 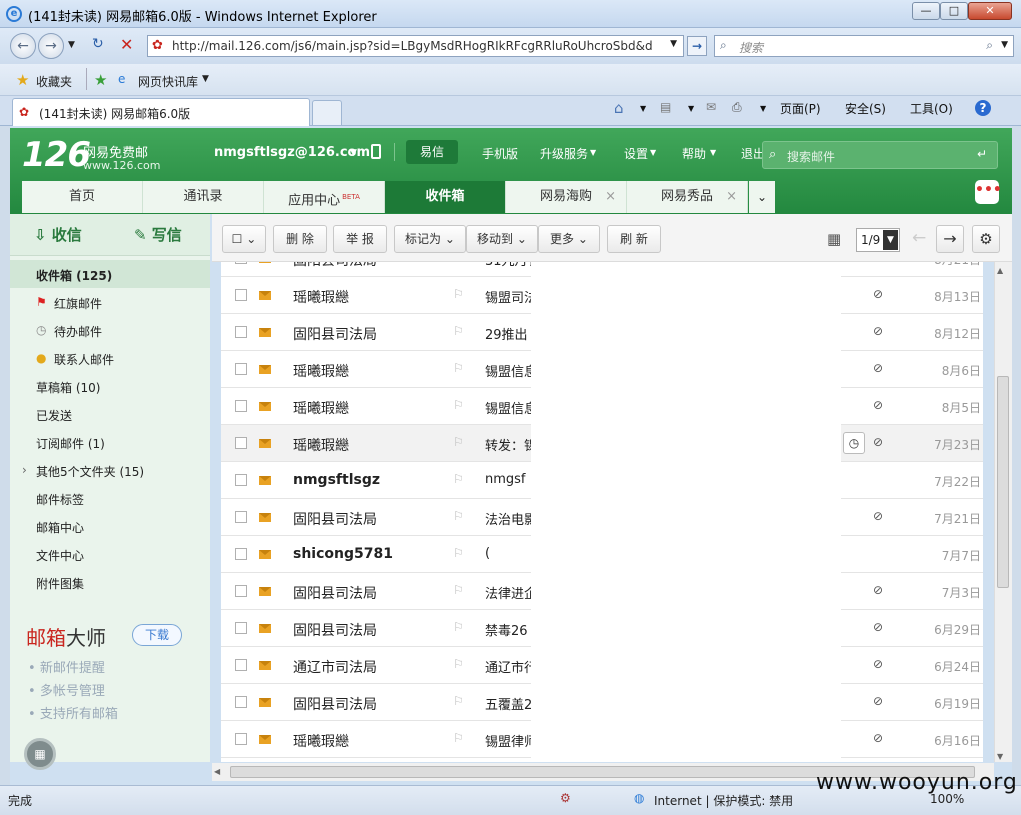 What do you see at coordinates (954, 11) in the screenshot?
I see `maximize-button: □` at bounding box center [954, 11].